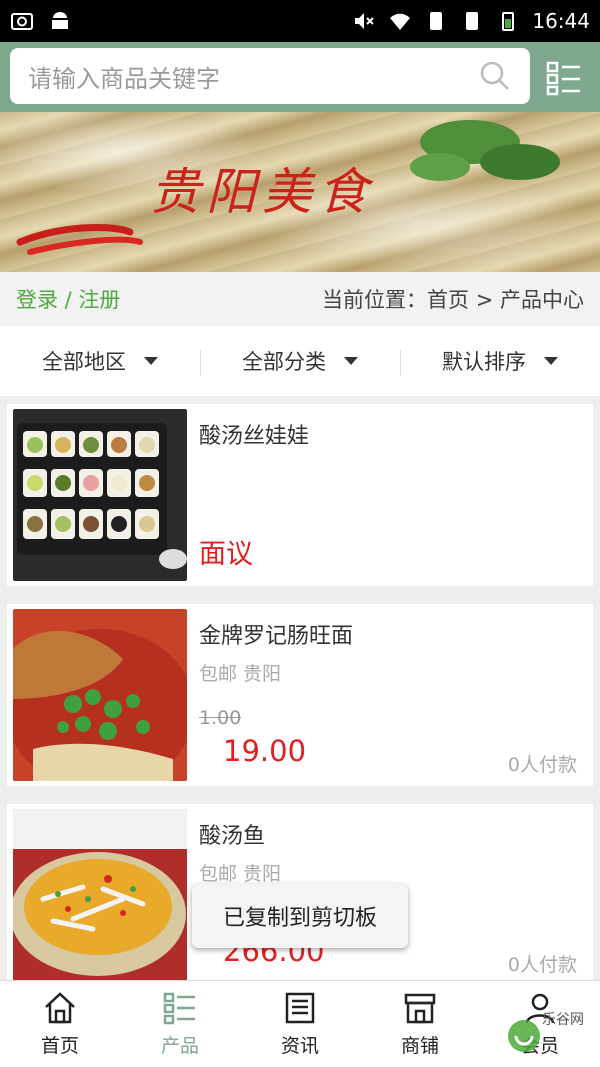 The height and width of the screenshot is (1067, 600). What do you see at coordinates (22, 21) in the screenshot?
I see `screenshot-icon` at bounding box center [22, 21].